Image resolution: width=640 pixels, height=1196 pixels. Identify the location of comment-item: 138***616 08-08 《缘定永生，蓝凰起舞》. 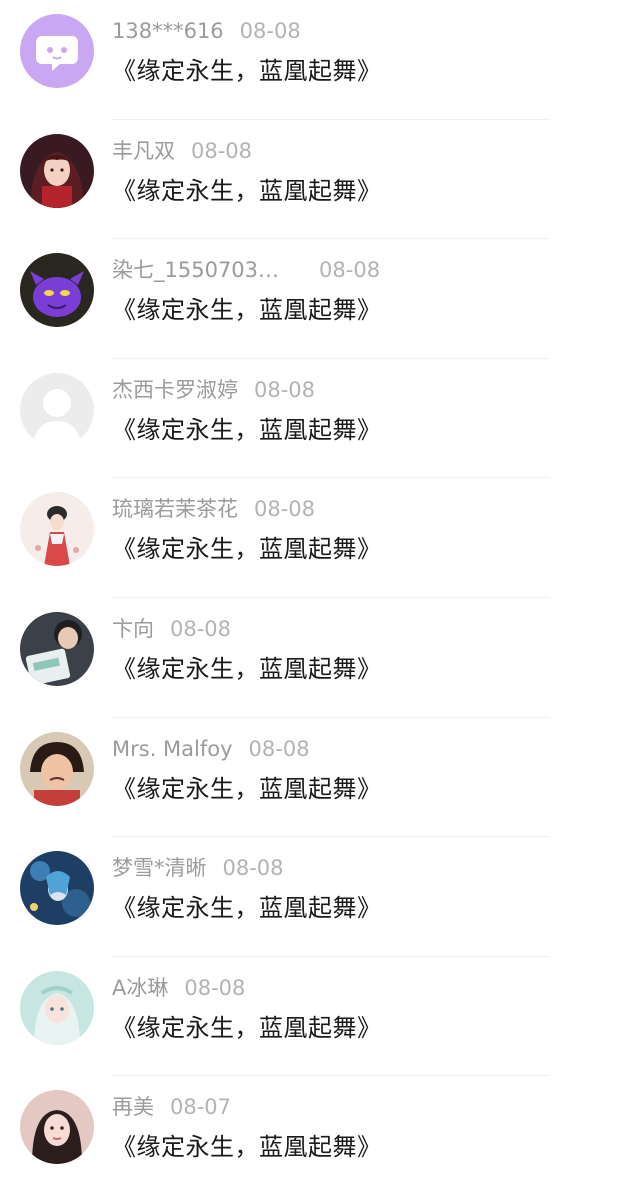
(320, 60).